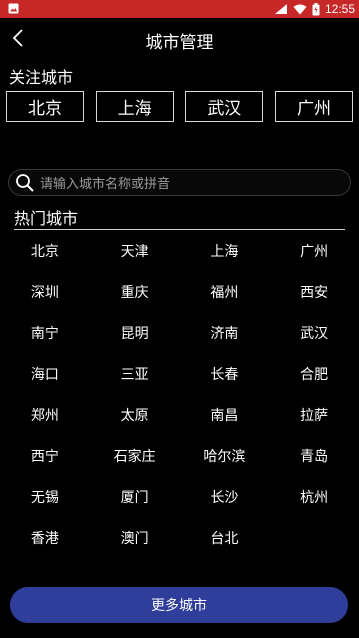 Image resolution: width=359 pixels, height=638 pixels. What do you see at coordinates (45, 545) in the screenshot?
I see `hot-city-item: 香港` at bounding box center [45, 545].